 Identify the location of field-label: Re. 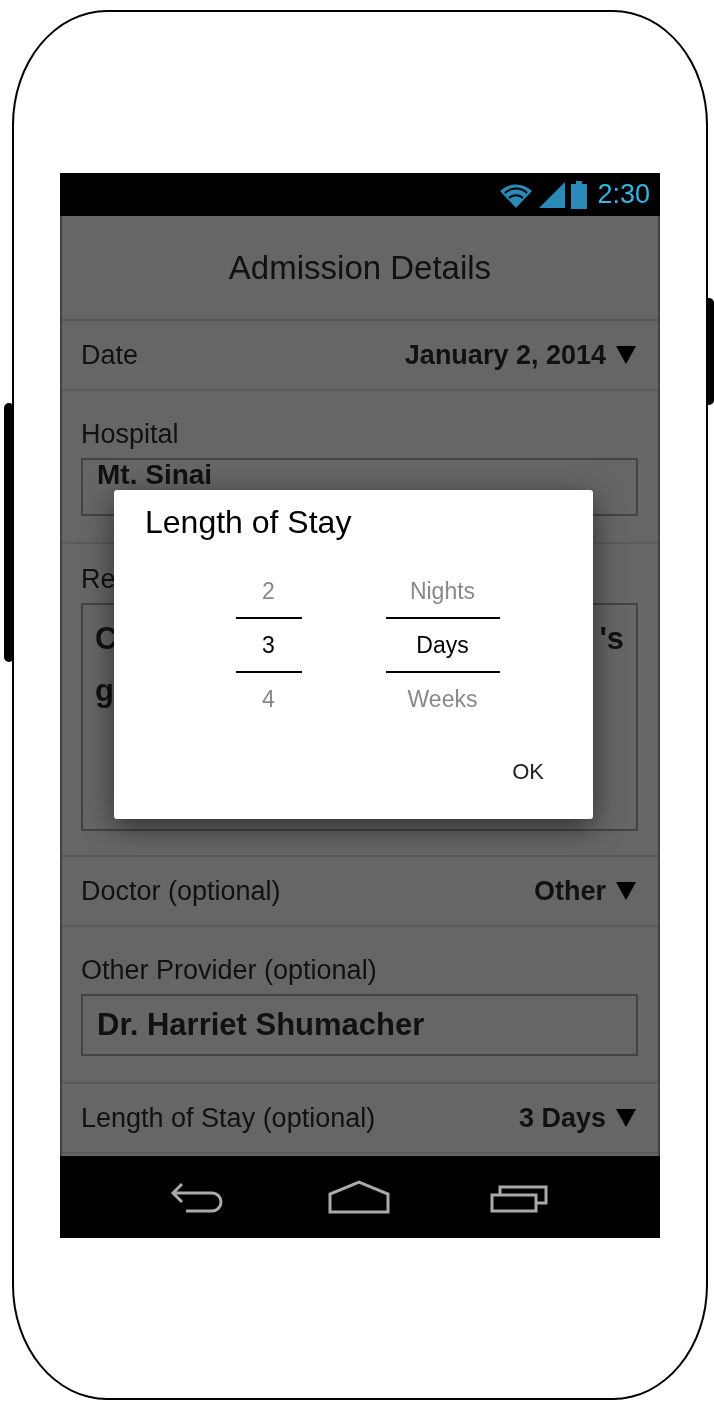
(98, 579).